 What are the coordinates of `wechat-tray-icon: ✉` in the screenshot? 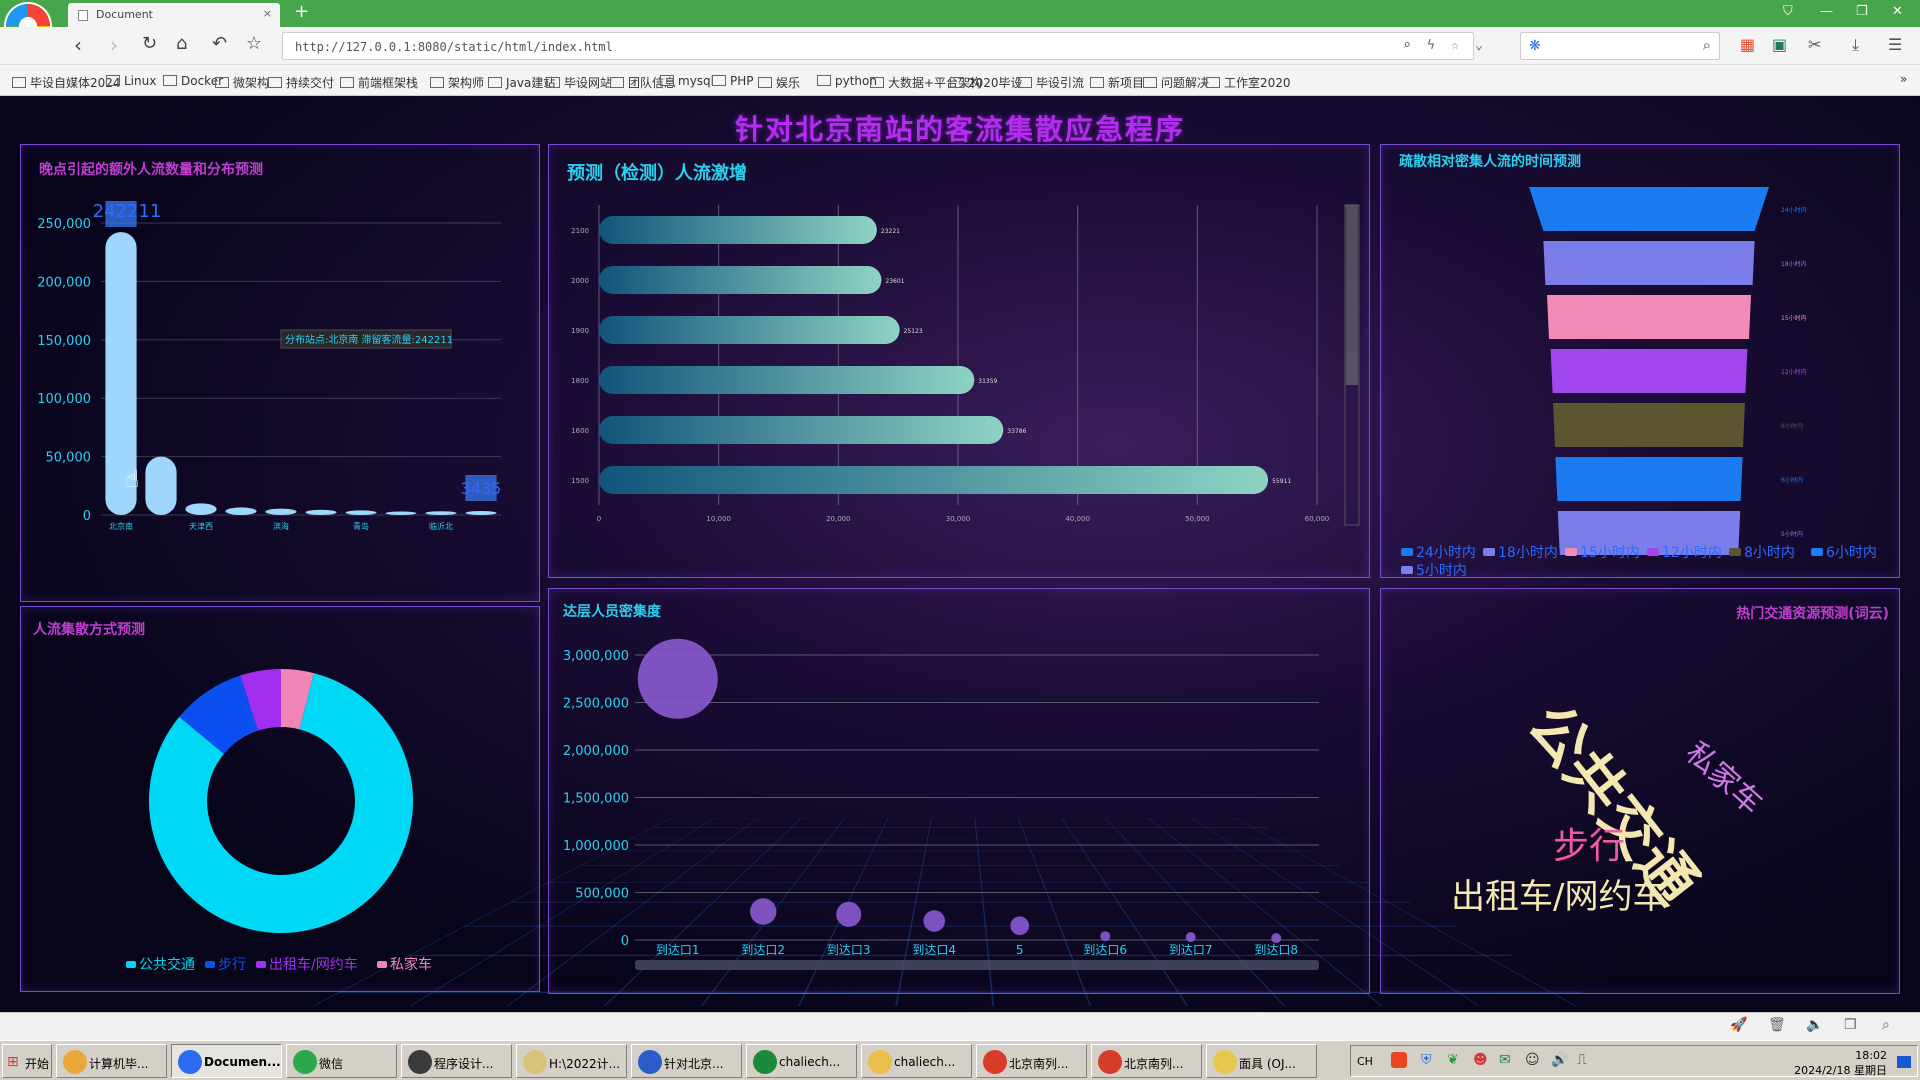 It's located at (1505, 1060).